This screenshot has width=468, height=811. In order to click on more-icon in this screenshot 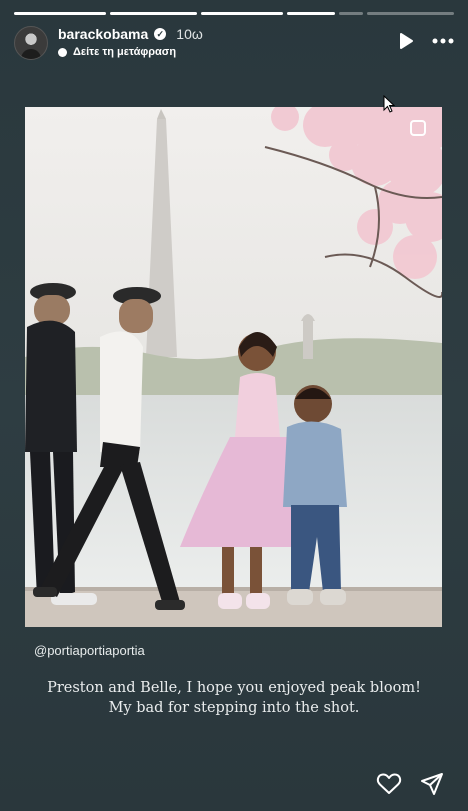, I will do `click(443, 41)`.